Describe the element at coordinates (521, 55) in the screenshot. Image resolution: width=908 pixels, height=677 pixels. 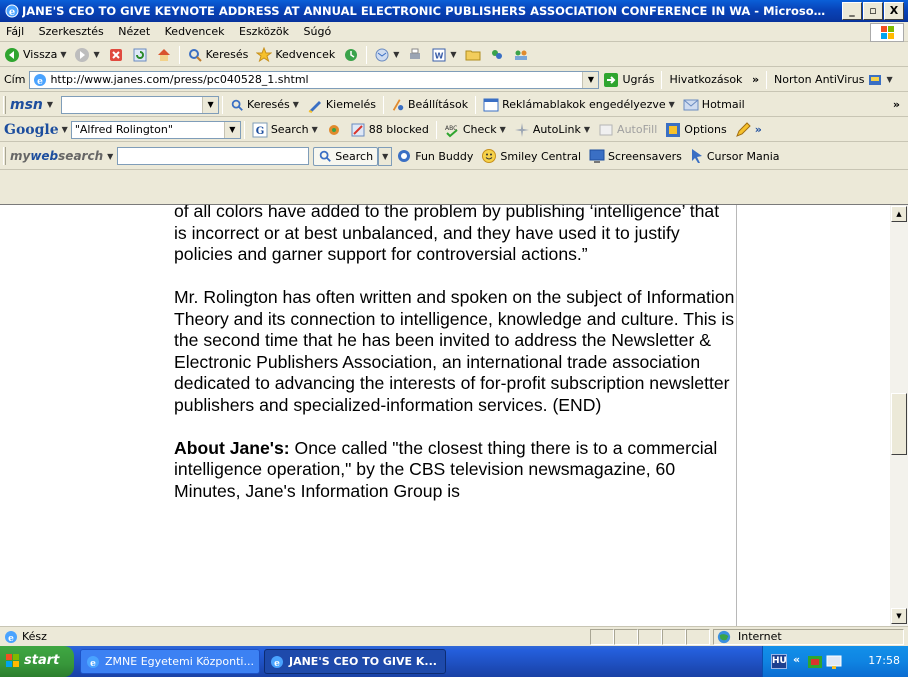
I see `discuss-button` at that location.